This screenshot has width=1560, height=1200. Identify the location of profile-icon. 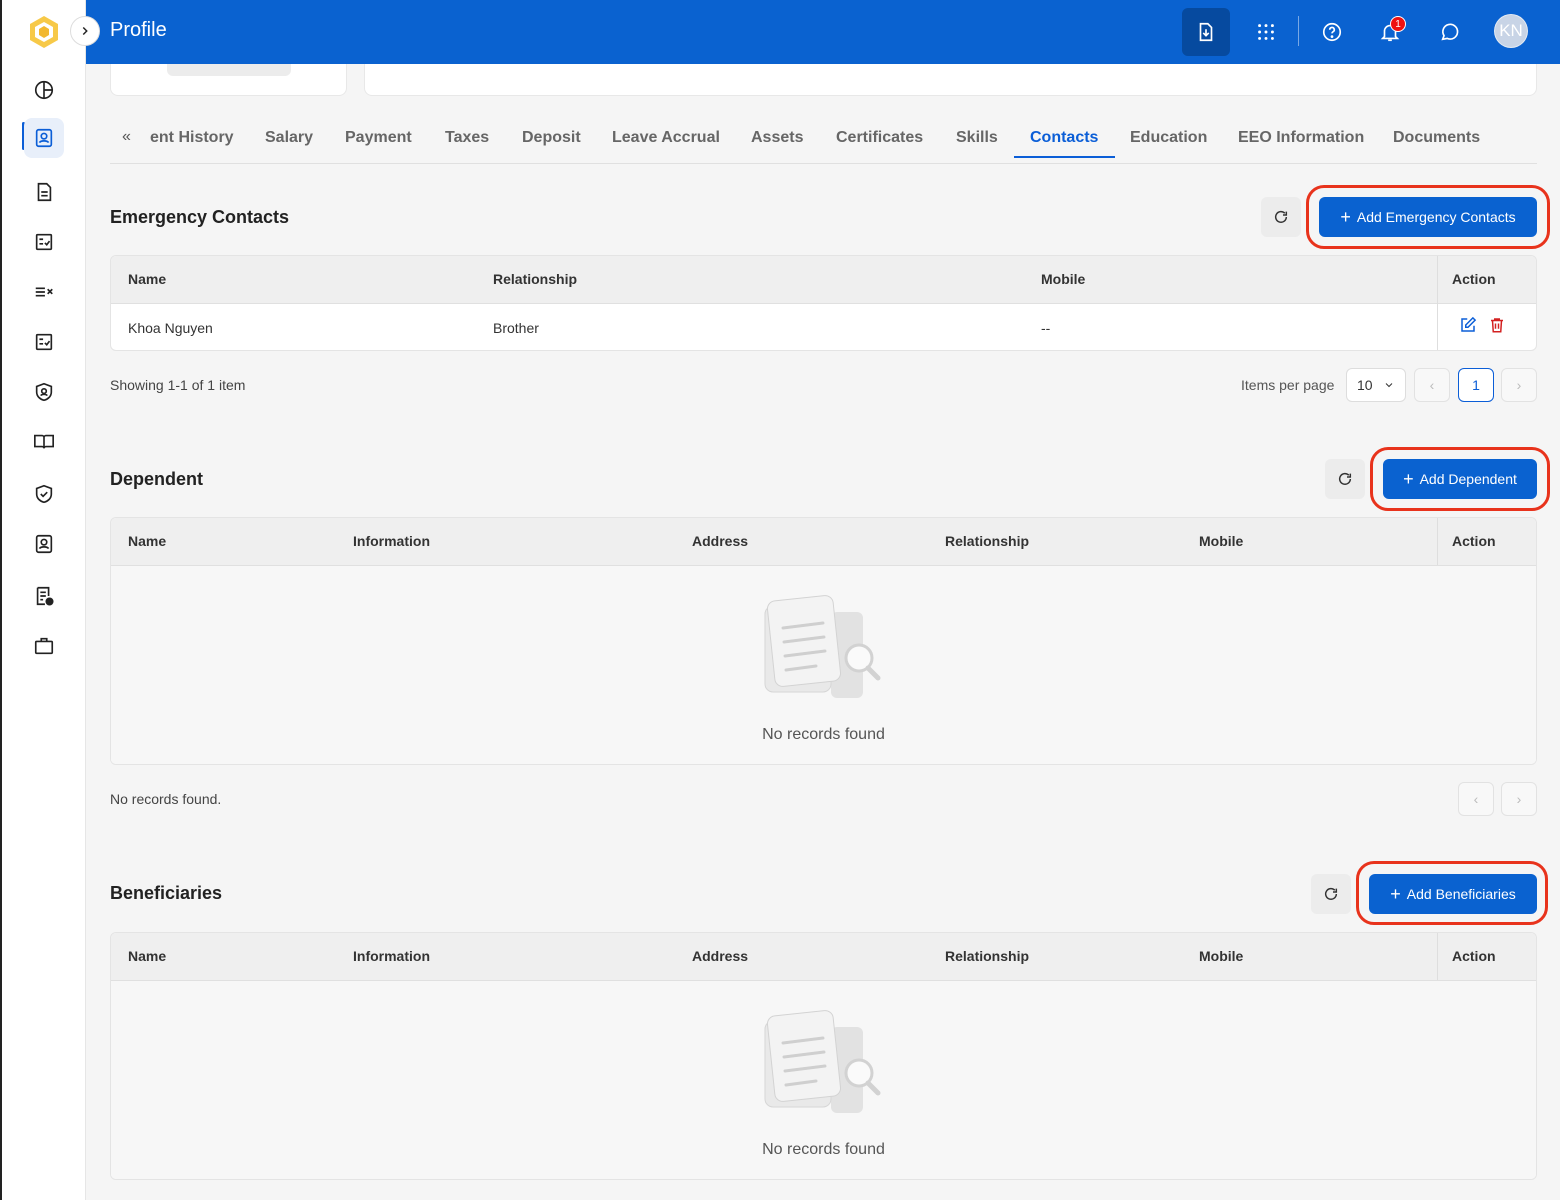
(44, 138).